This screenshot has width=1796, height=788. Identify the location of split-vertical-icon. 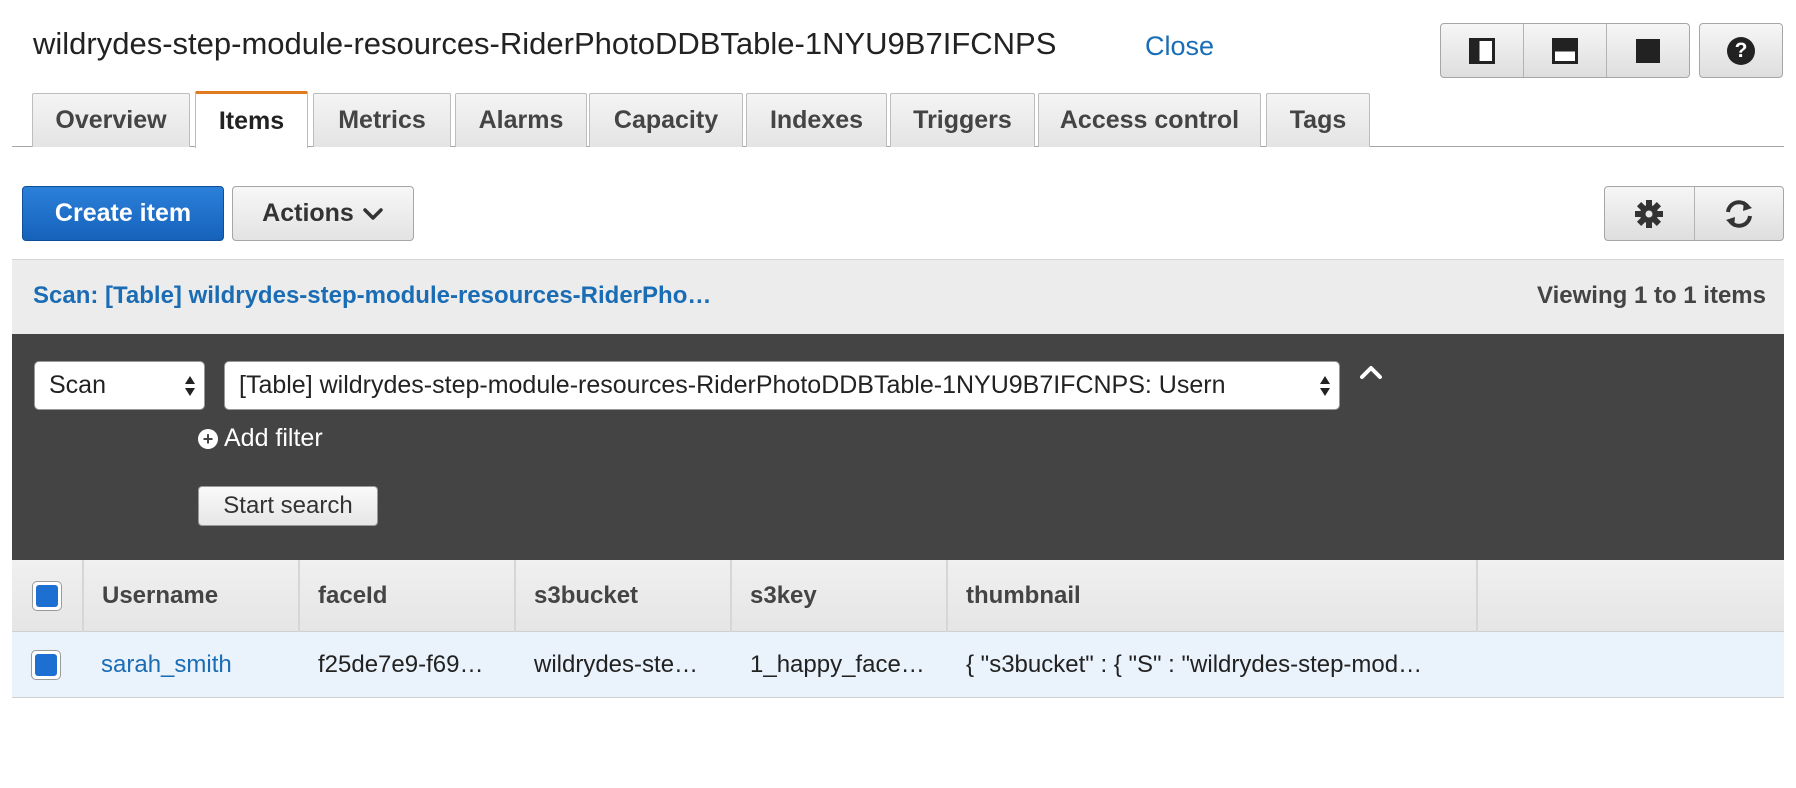
(1482, 50).